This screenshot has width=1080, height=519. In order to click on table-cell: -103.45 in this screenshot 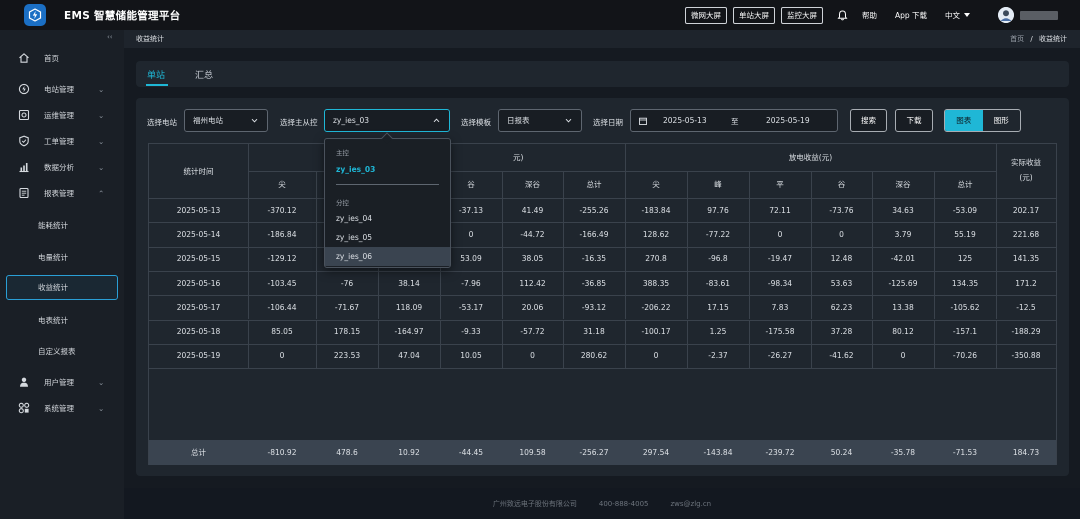, I will do `click(282, 283)`.